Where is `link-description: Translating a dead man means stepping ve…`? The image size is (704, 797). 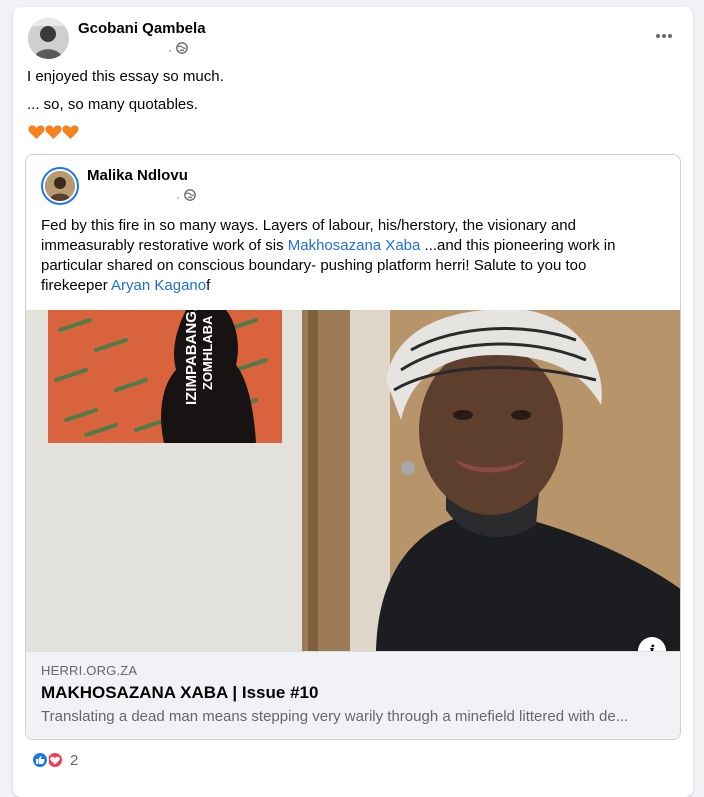
link-description: Translating a dead man means stepping ve… is located at coordinates (335, 716).